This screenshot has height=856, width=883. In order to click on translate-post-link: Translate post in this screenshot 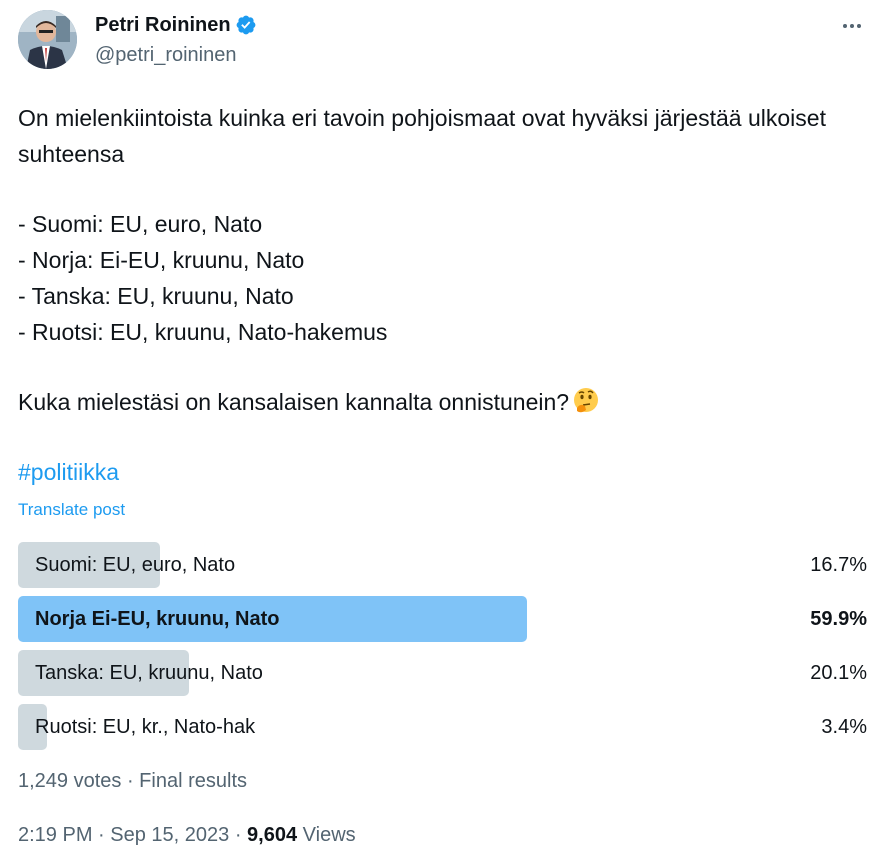, I will do `click(71, 510)`.